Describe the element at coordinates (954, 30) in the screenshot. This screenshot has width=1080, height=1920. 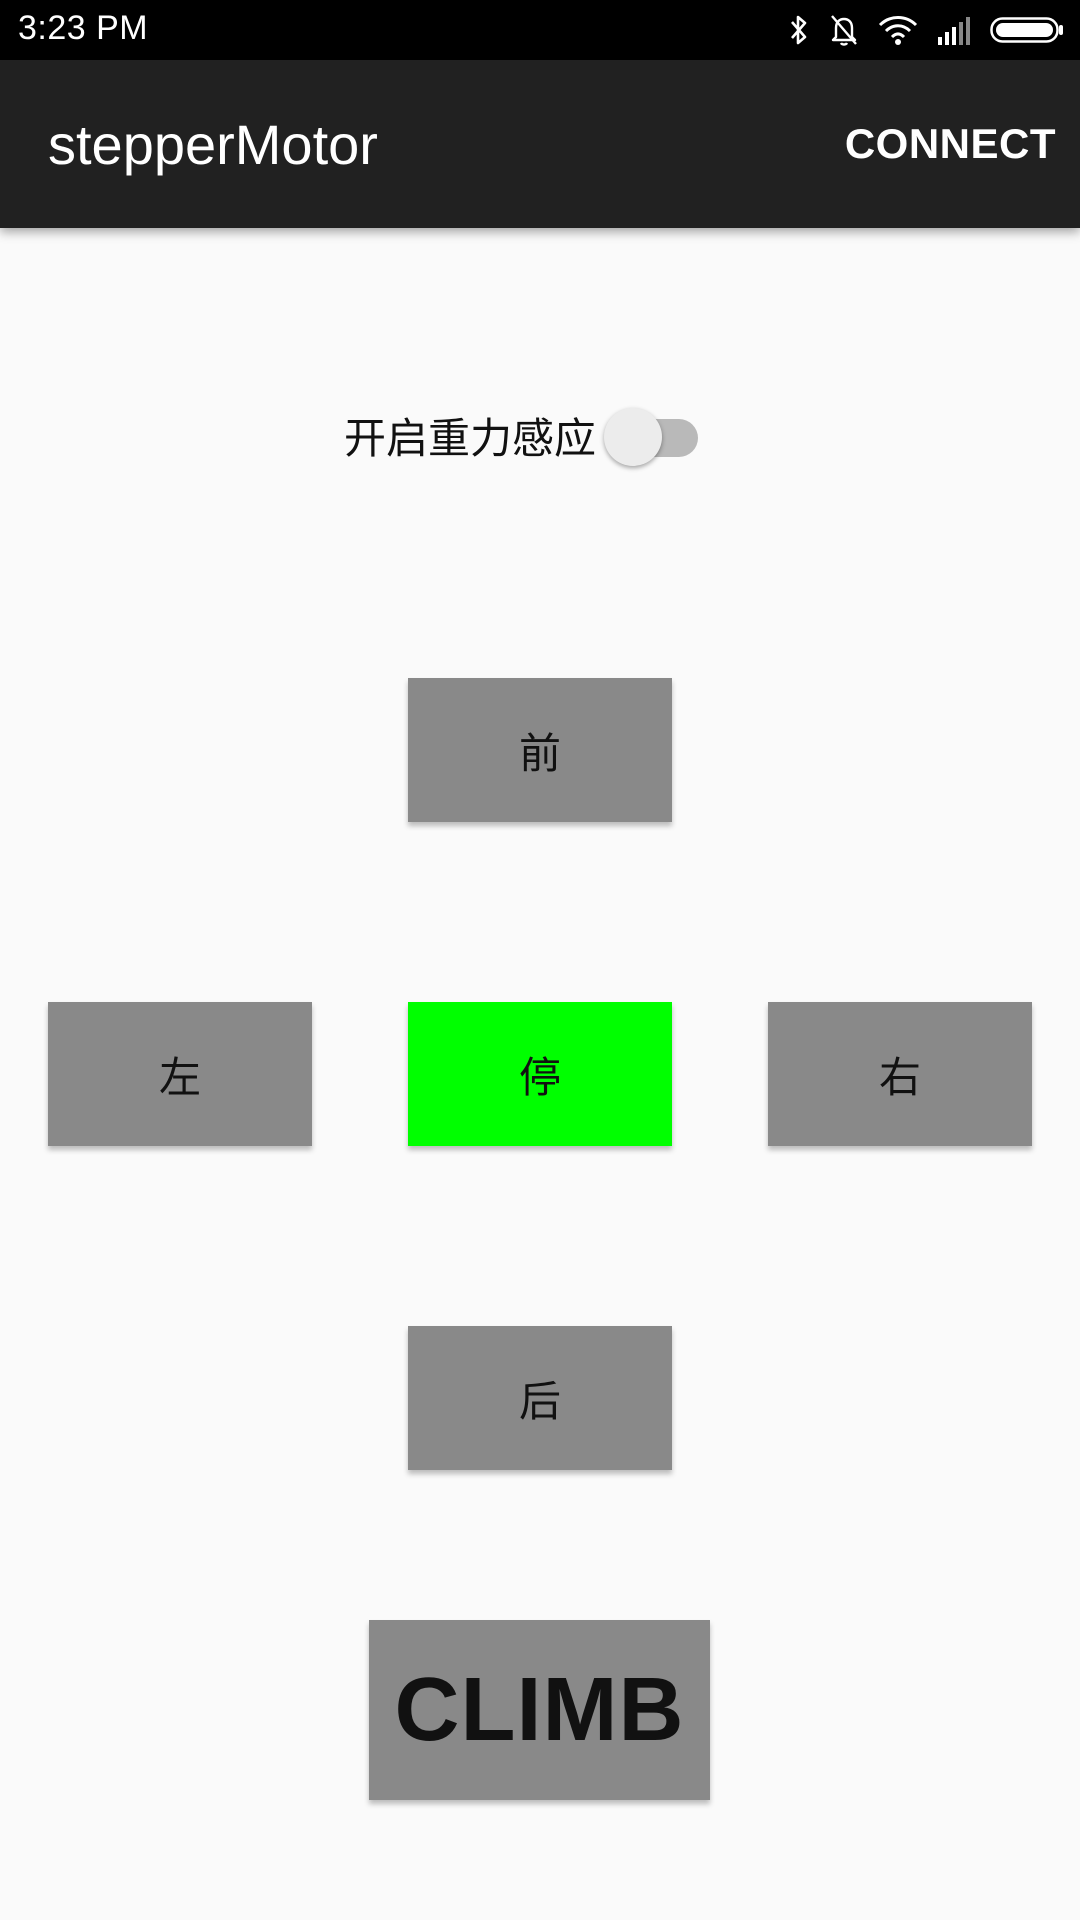
I see `signal-icon` at that location.